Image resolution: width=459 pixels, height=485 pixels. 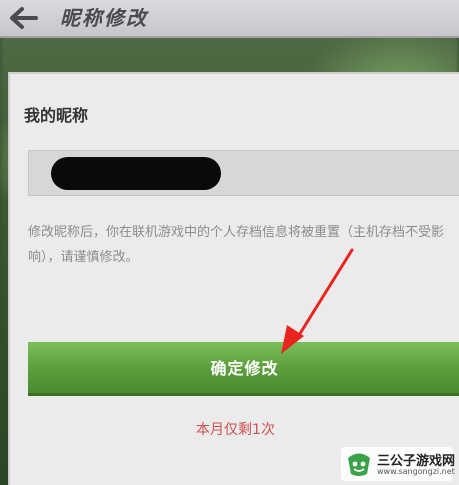 I want to click on dialog-title: 我的昵称, so click(x=56, y=115).